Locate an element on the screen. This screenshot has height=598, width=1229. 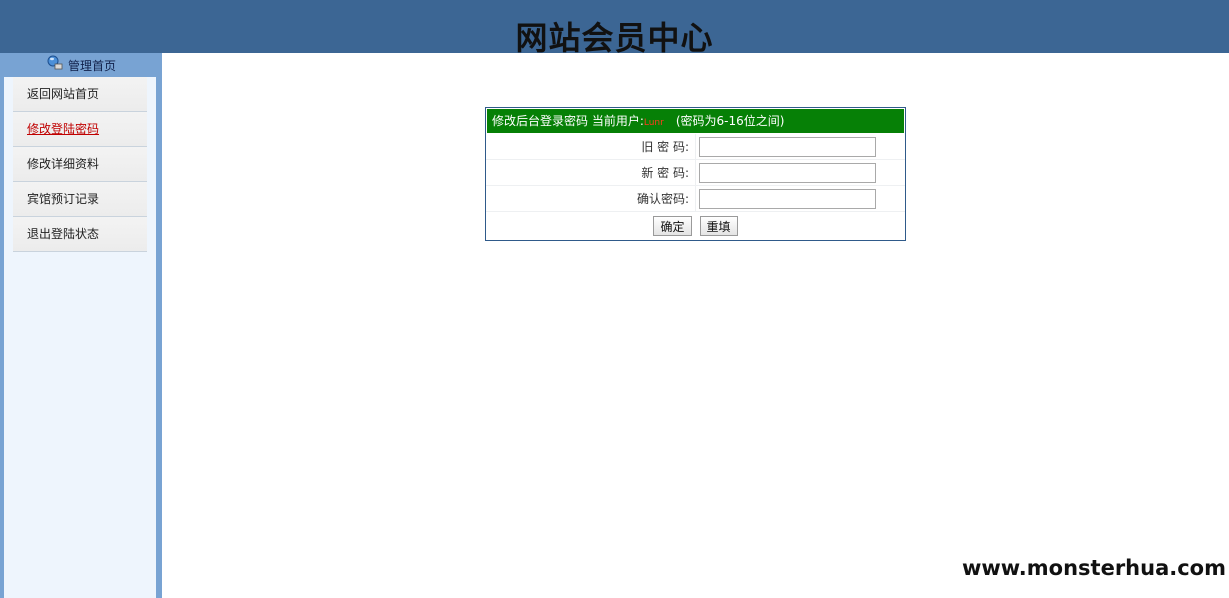
watermark: www.monsterhua.com is located at coordinates (1093, 568).